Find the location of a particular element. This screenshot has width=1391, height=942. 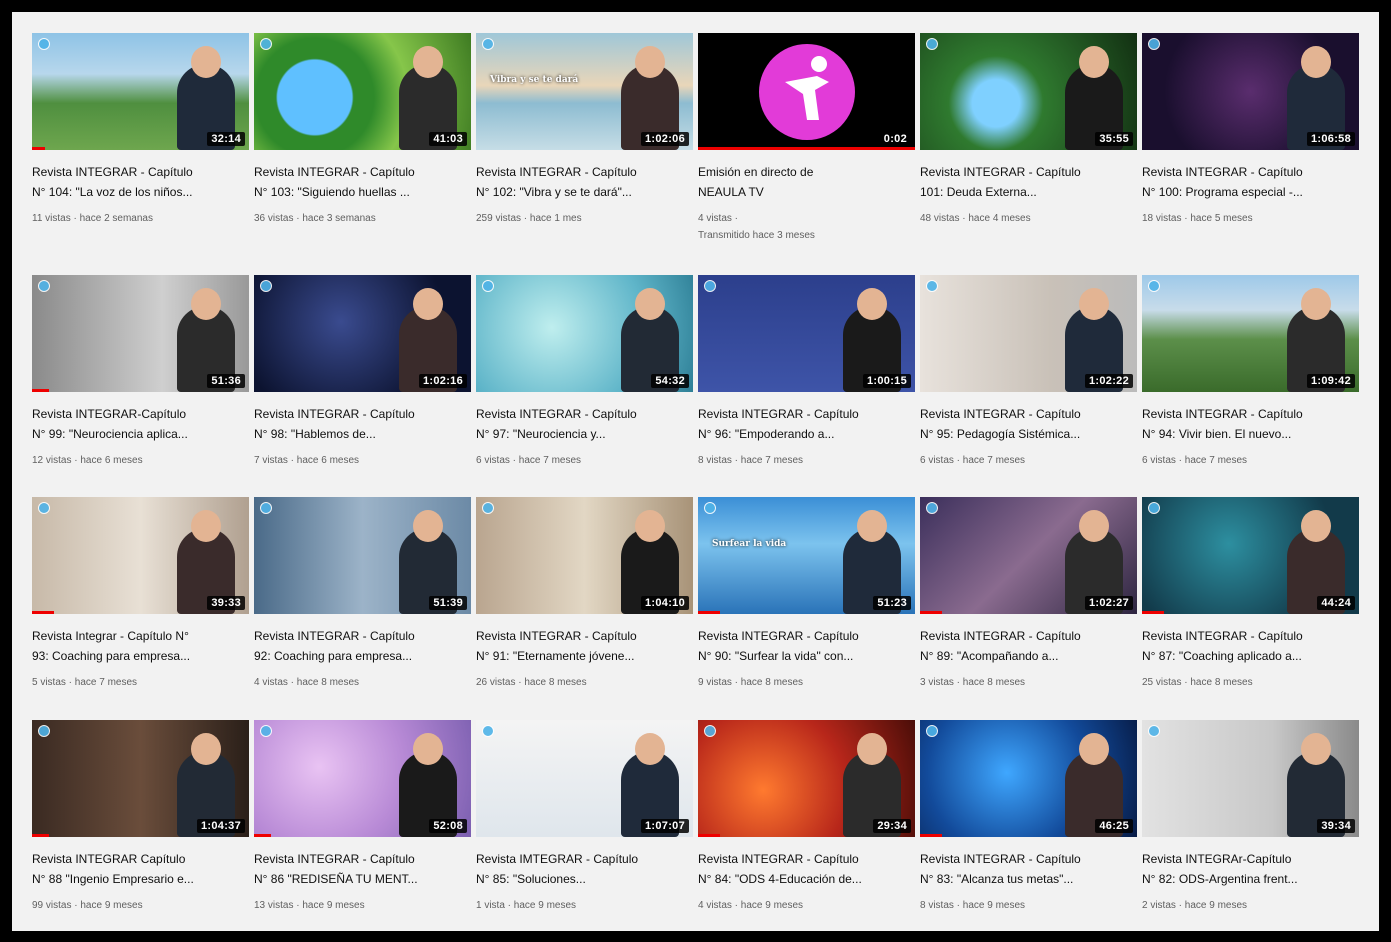

video-metadata: 25 vistas · hace 8 meses is located at coordinates (1250, 682).